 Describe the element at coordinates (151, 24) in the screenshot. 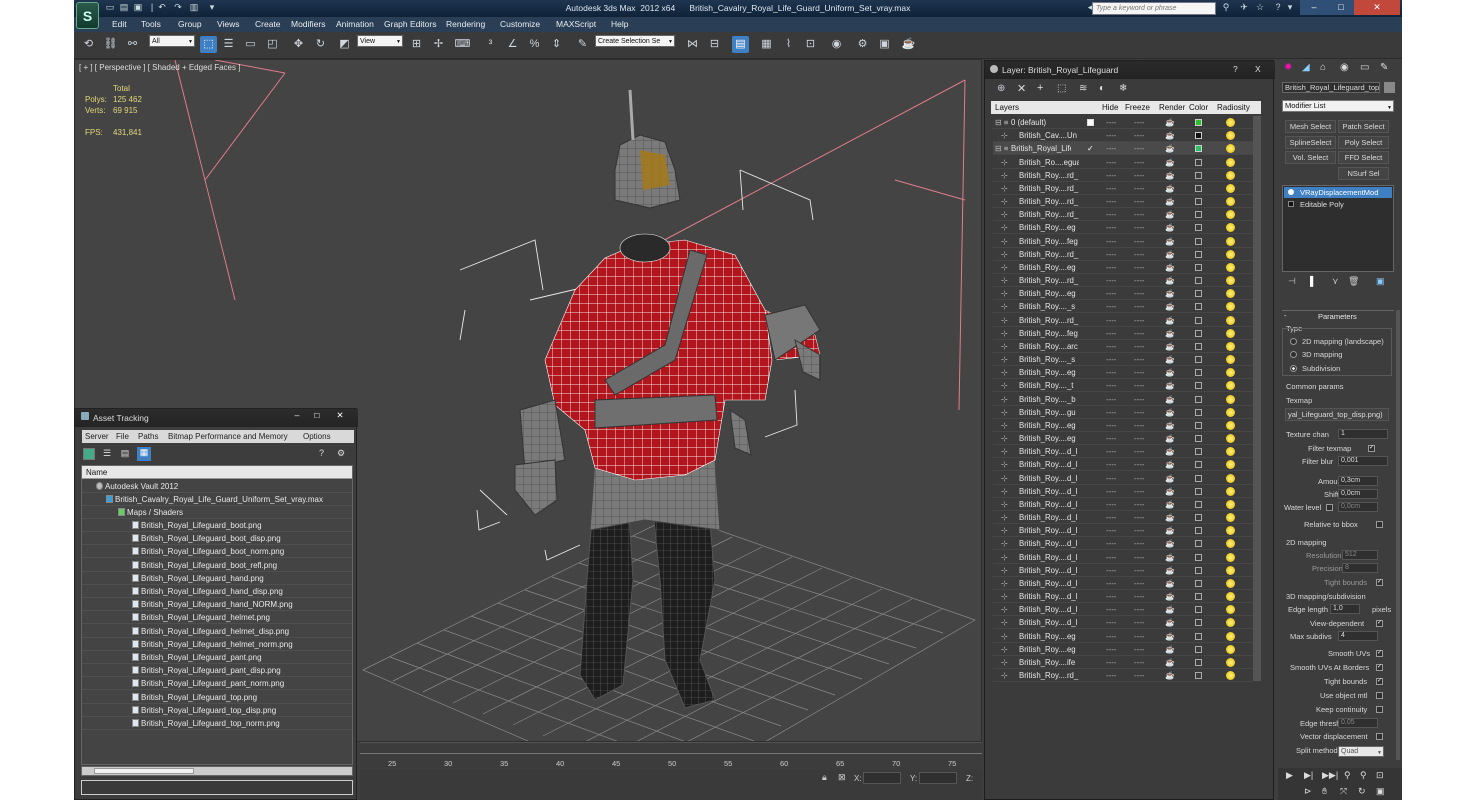

I see `menu-tools: Tools` at that location.